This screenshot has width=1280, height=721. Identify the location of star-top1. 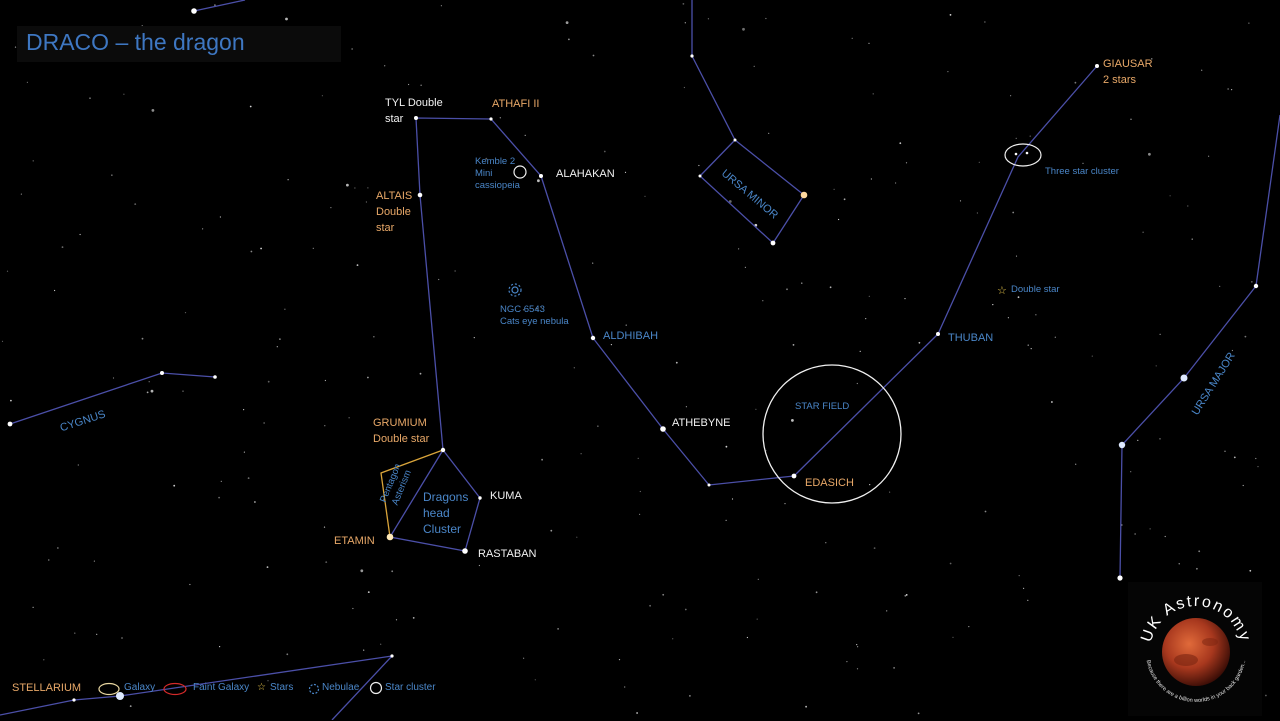
(194, 11).